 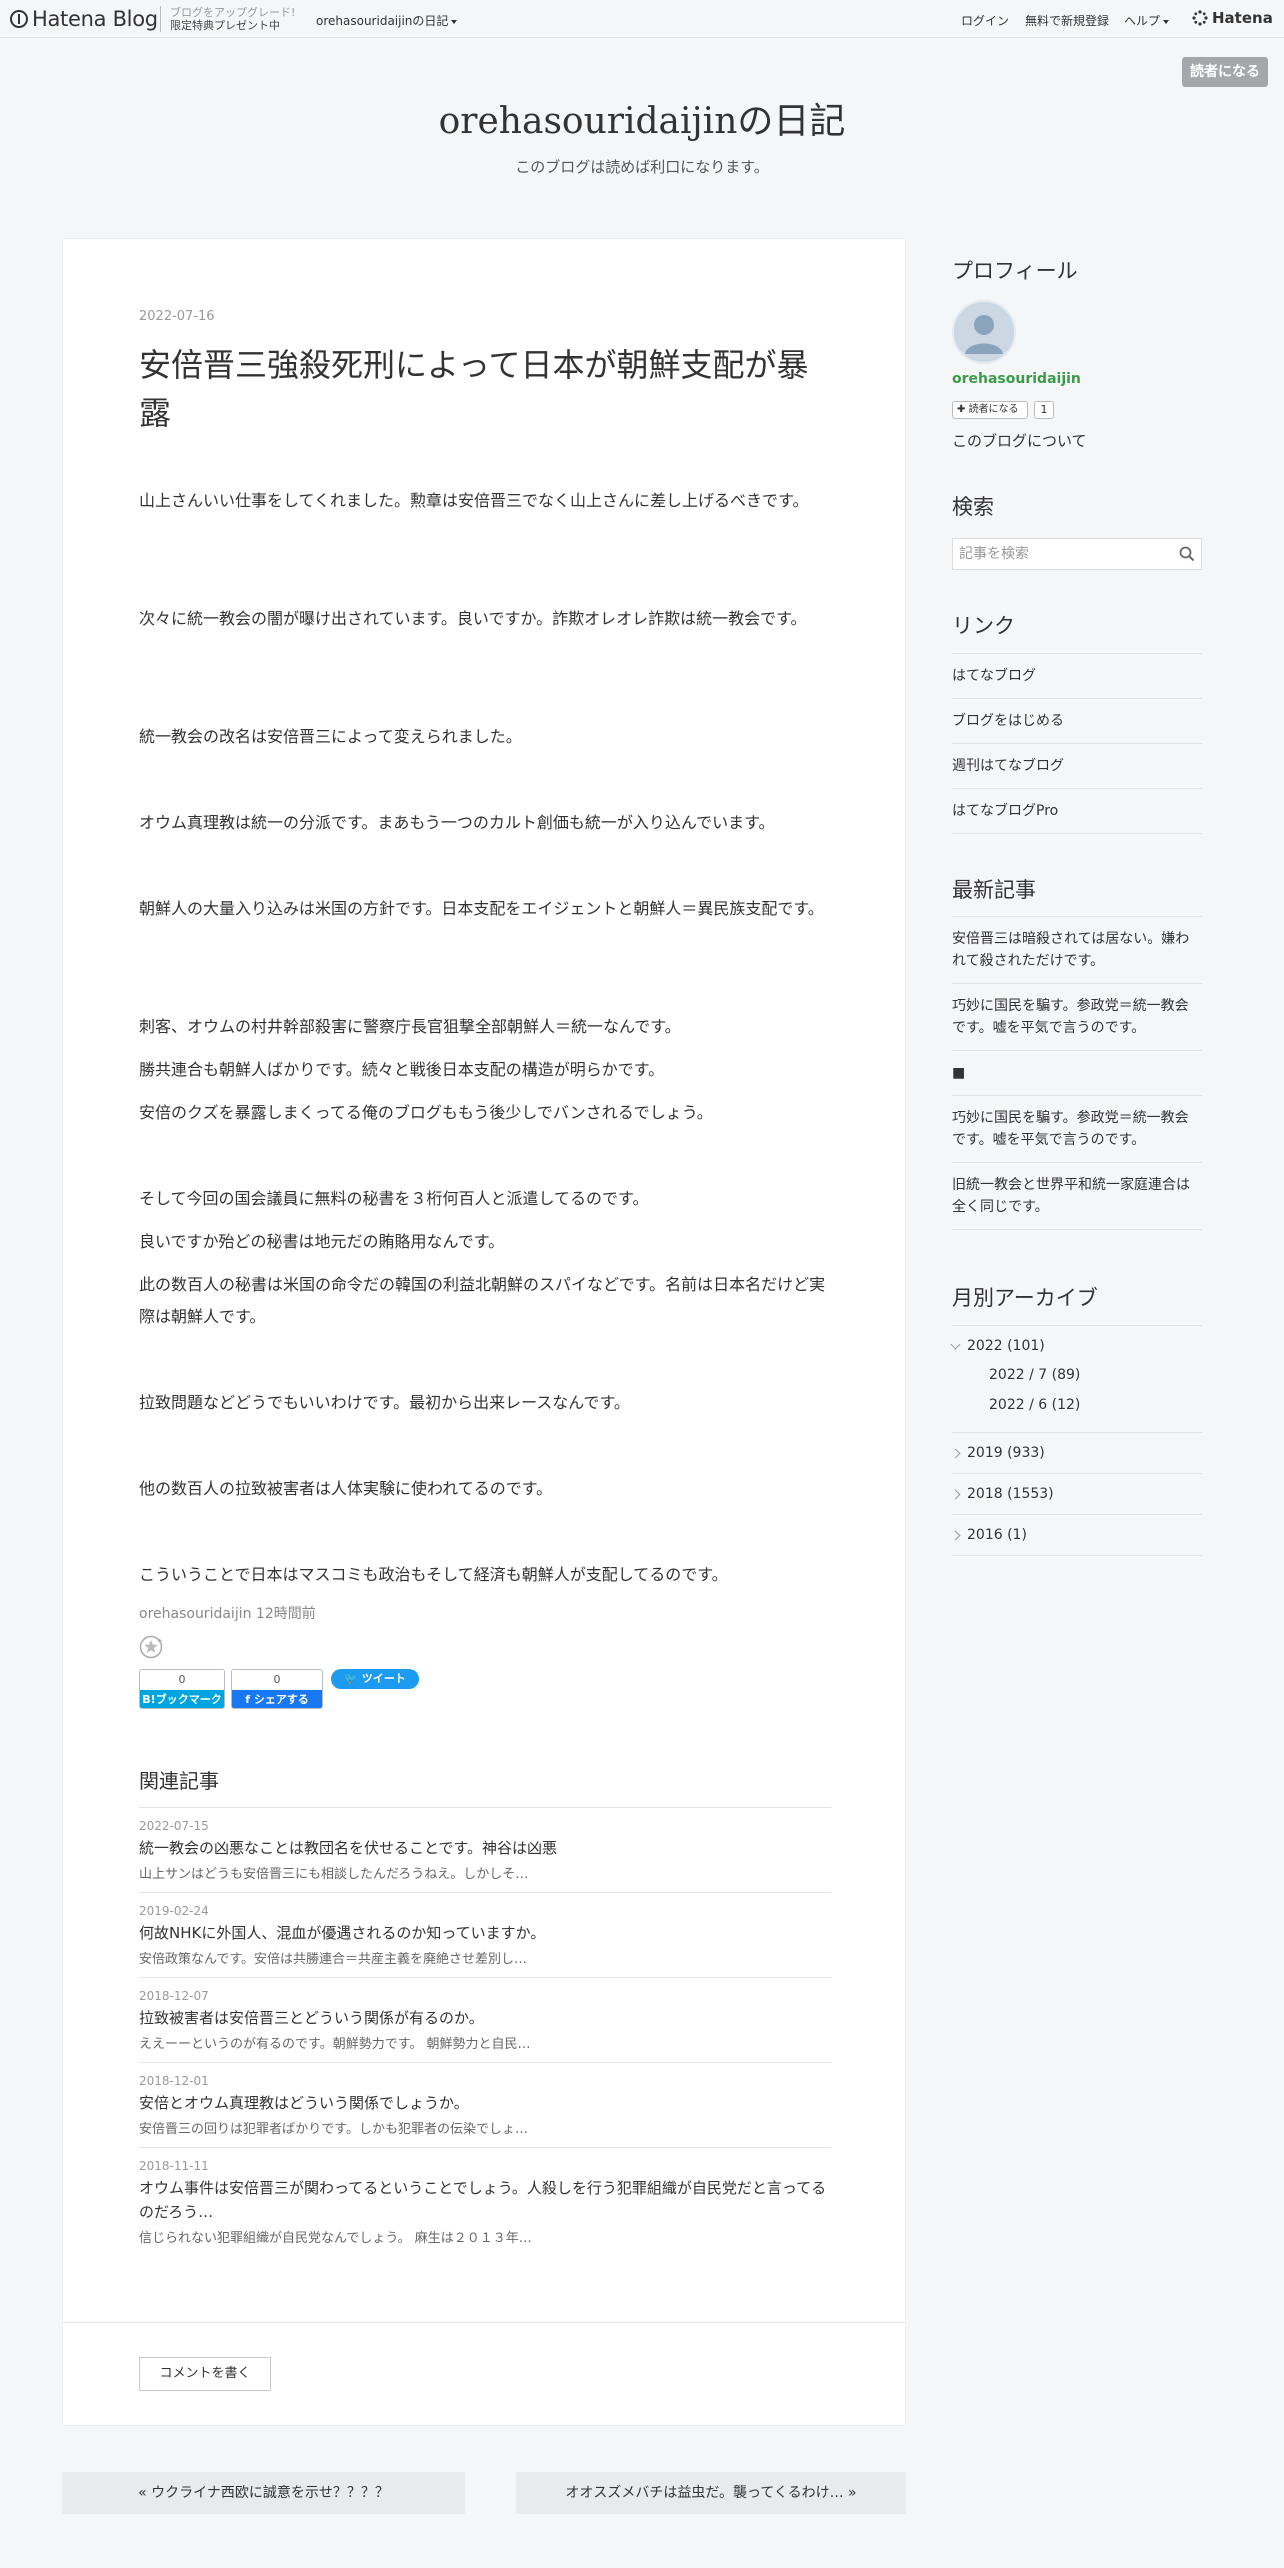 What do you see at coordinates (1010, 1494) in the screenshot?
I see `archive-year-label: 2018 (1553)` at bounding box center [1010, 1494].